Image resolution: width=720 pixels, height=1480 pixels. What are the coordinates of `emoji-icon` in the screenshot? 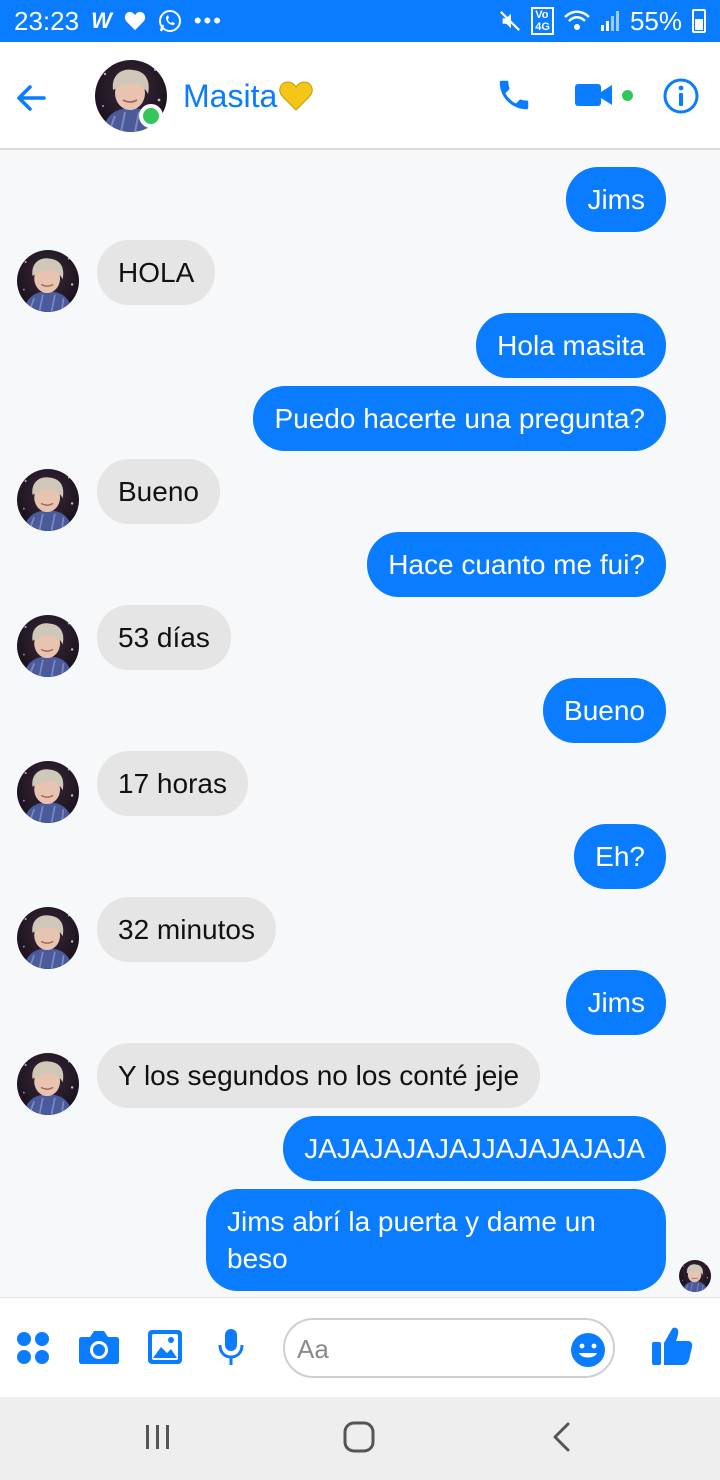 It's located at (588, 1350).